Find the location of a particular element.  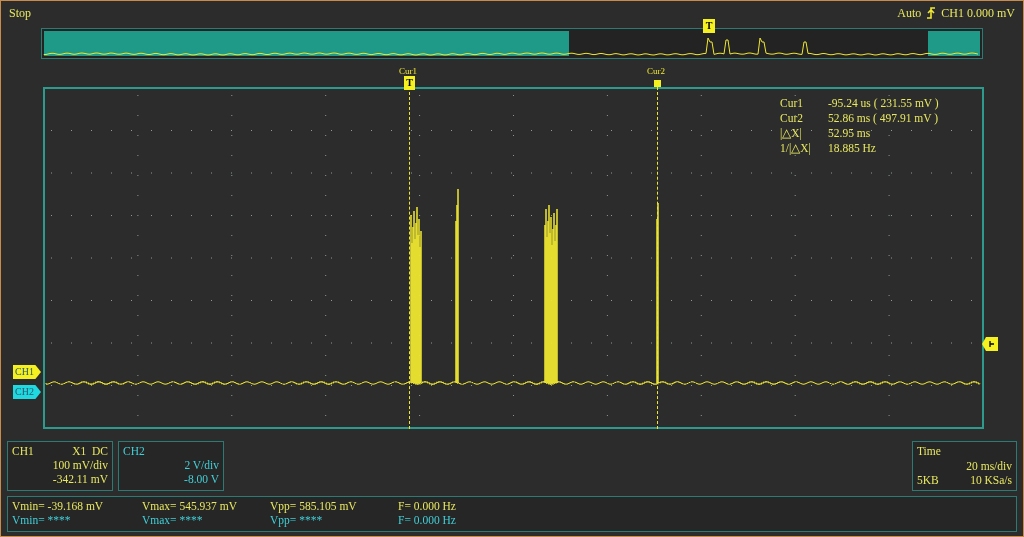

measurement-value: Vmax= 545.937 mV is located at coordinates (190, 506).